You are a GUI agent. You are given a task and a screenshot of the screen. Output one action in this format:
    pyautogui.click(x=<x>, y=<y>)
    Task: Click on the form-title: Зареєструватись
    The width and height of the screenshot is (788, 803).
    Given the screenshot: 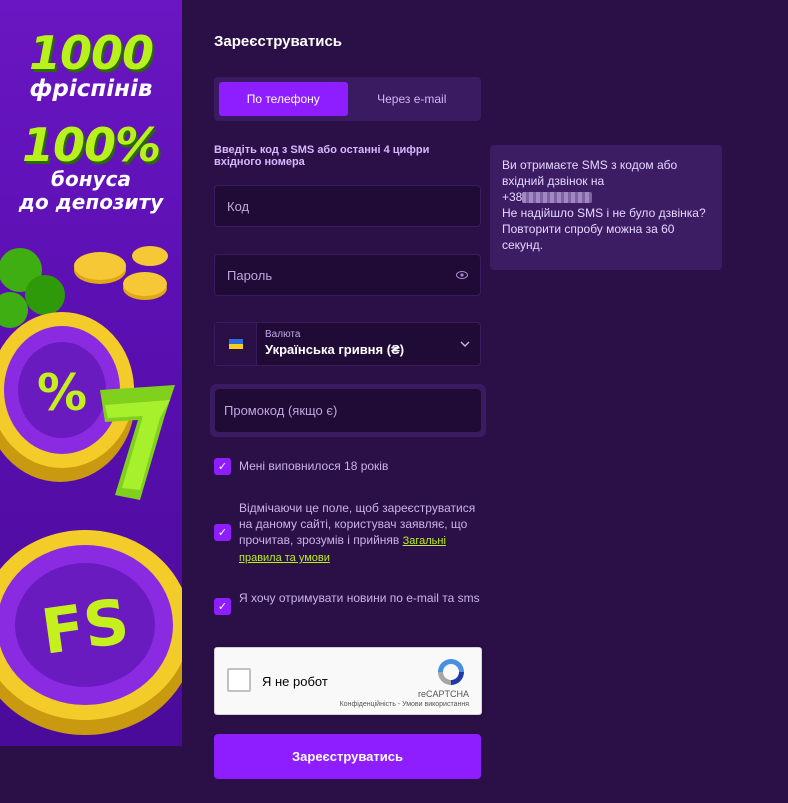 What is the action you would take?
    pyautogui.click(x=278, y=41)
    